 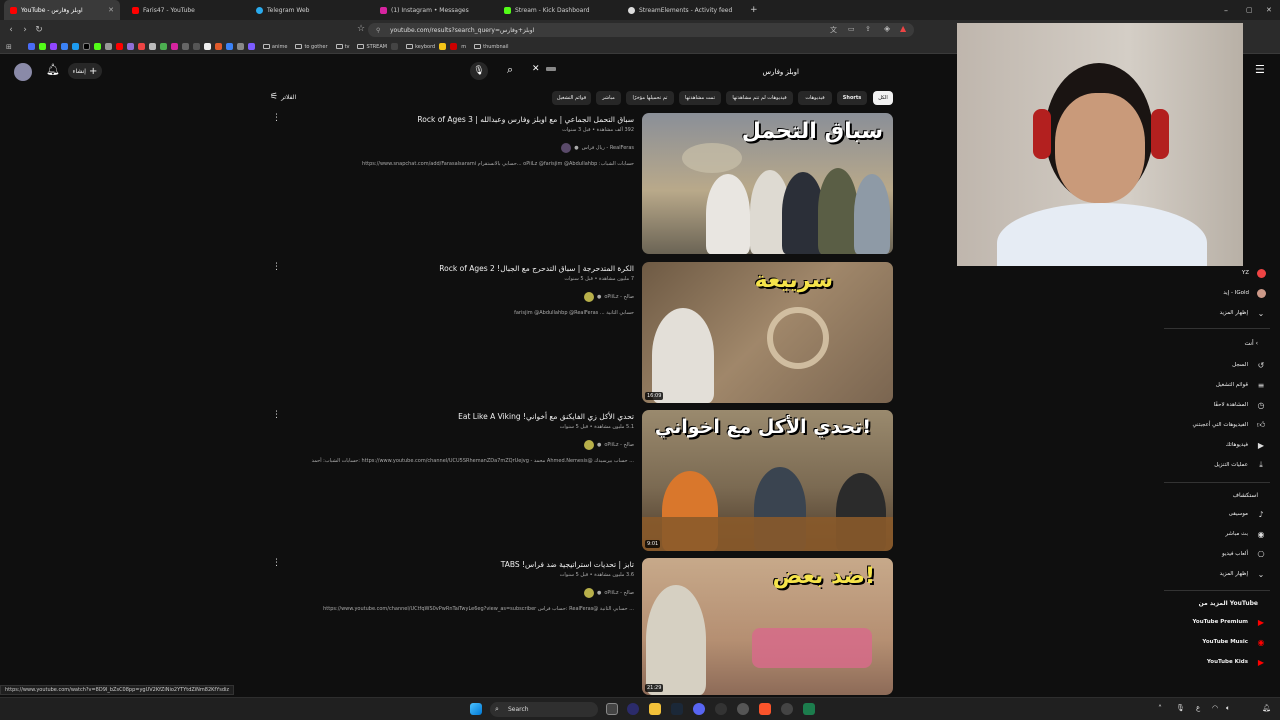 I want to click on new-tab-button: +, so click(x=751, y=10).